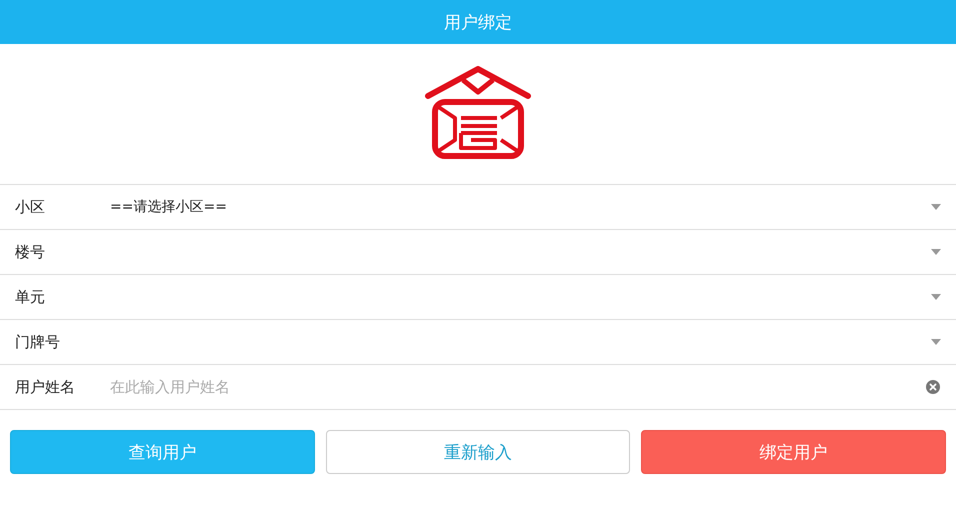  What do you see at coordinates (478, 23) in the screenshot?
I see `page-title: 用户绑定` at bounding box center [478, 23].